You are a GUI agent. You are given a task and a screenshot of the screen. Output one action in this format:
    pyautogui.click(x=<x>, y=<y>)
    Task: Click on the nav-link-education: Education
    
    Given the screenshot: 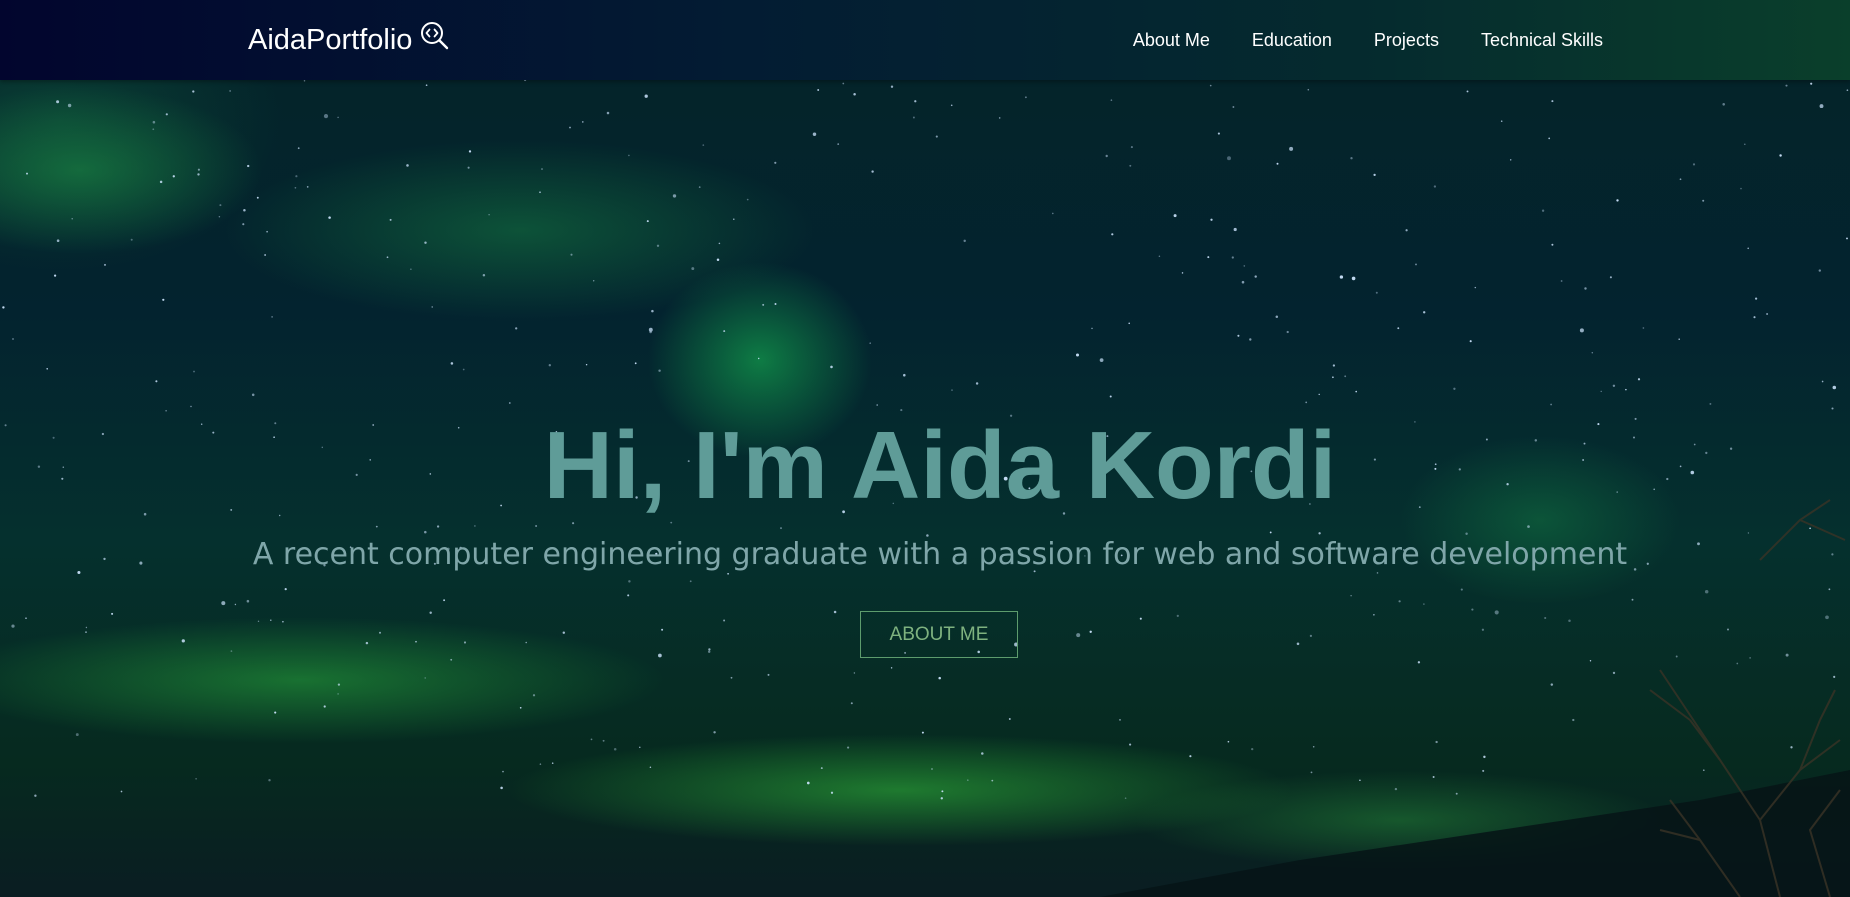 What is the action you would take?
    pyautogui.click(x=1292, y=40)
    